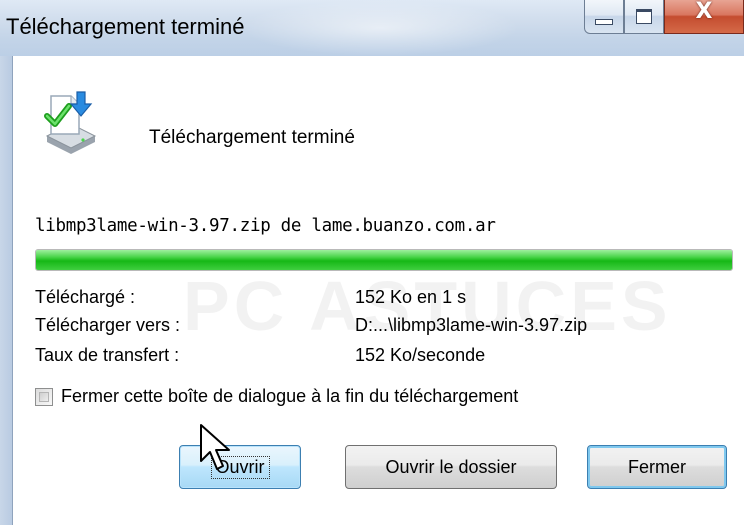 The width and height of the screenshot is (744, 525). Describe the element at coordinates (704, 12) in the screenshot. I see `close-icon: X` at that location.